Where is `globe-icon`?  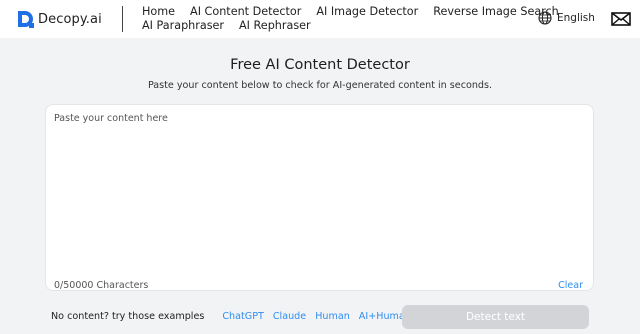 globe-icon is located at coordinates (545, 18).